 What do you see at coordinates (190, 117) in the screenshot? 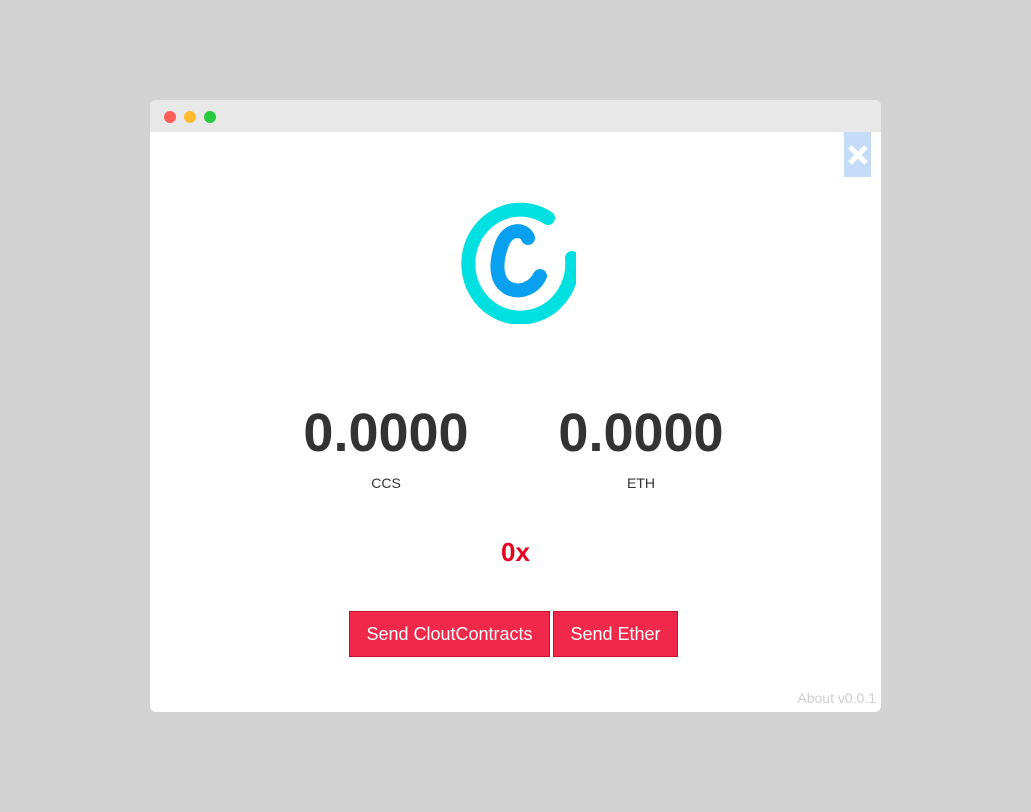
I see `window-minimize-control` at bounding box center [190, 117].